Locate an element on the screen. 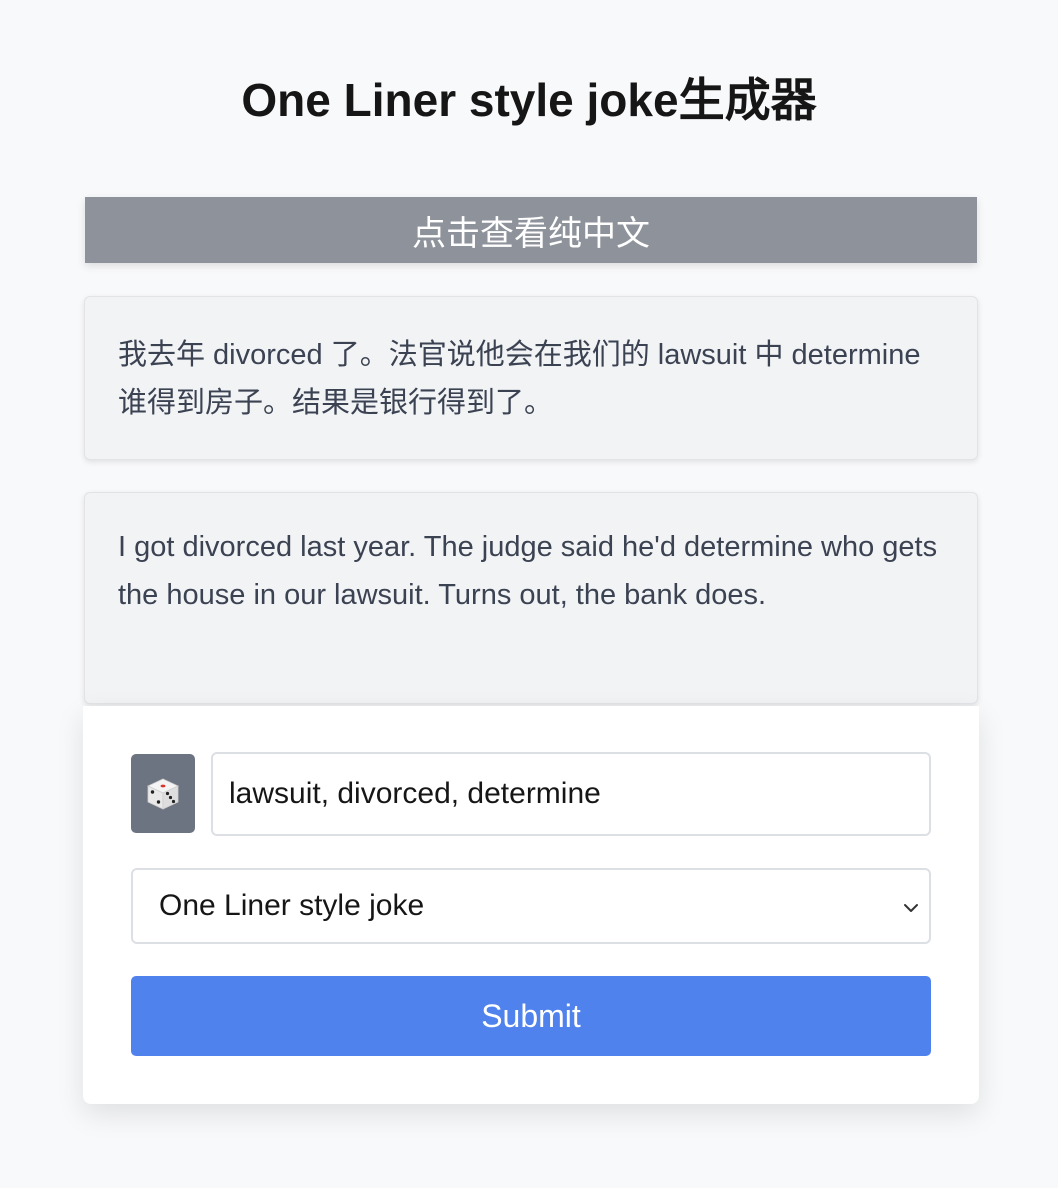 This screenshot has height=1188, width=1058. keywords-input is located at coordinates (571, 794).